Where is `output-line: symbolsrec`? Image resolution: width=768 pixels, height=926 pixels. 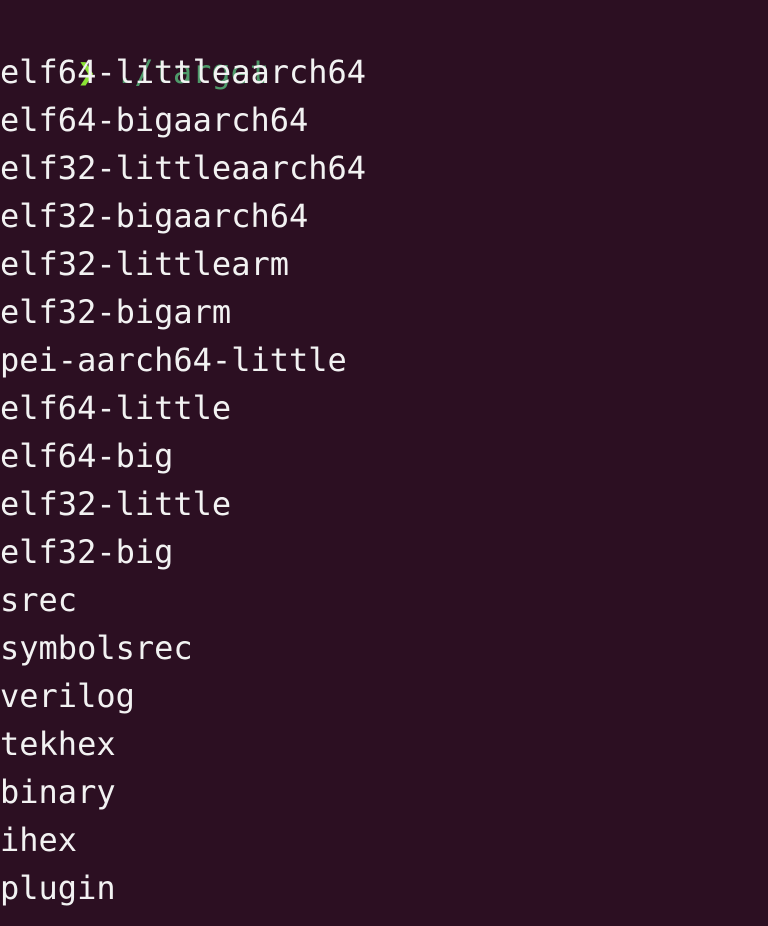
output-line: symbolsrec is located at coordinates (96, 648).